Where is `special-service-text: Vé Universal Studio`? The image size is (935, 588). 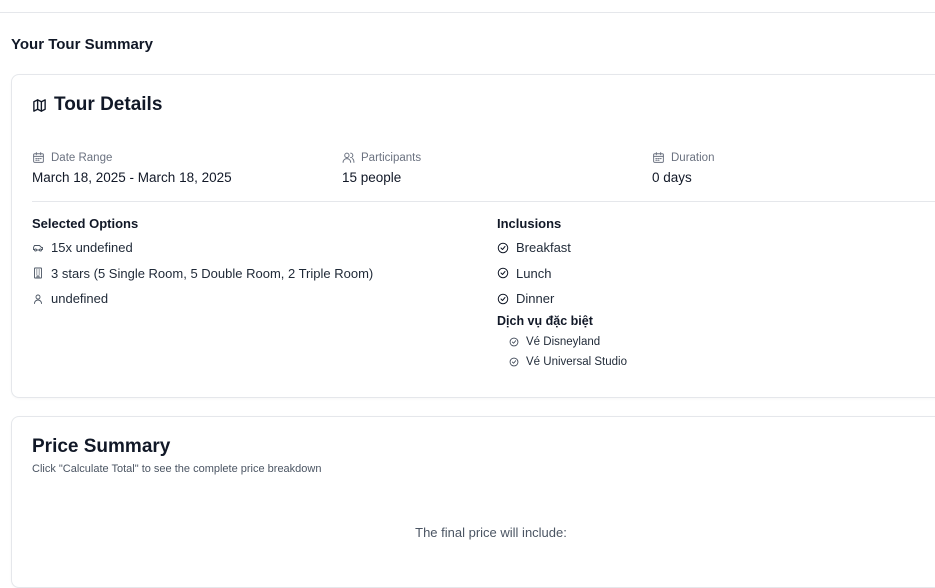 special-service-text: Vé Universal Studio is located at coordinates (576, 361).